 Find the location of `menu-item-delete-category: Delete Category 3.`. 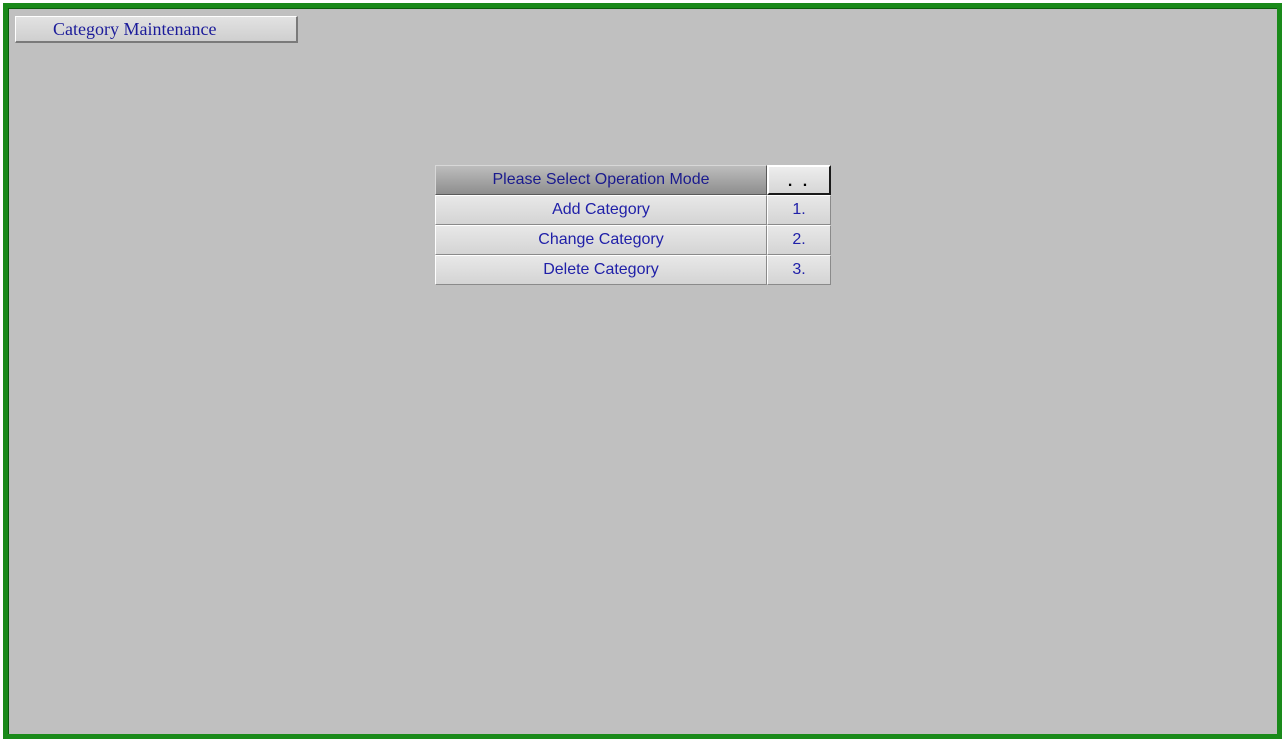

menu-item-delete-category: Delete Category 3. is located at coordinates (633, 270).